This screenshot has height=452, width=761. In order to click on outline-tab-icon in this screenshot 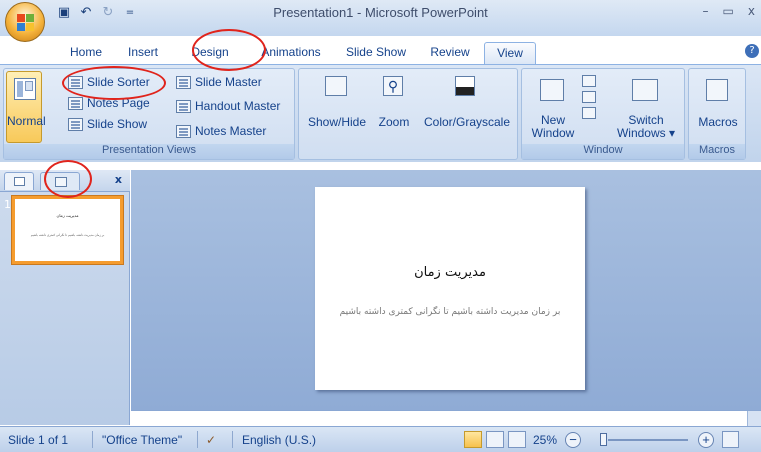, I will do `click(61, 182)`.